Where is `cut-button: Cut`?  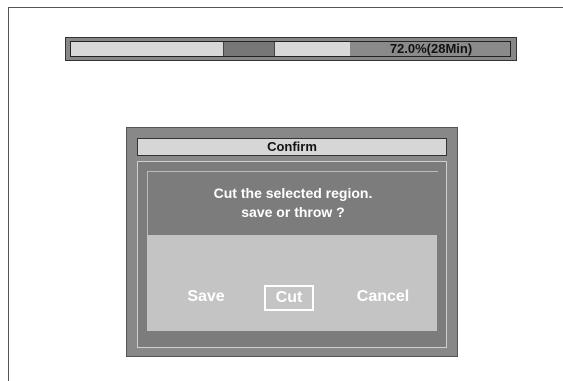
cut-button: Cut is located at coordinates (289, 298).